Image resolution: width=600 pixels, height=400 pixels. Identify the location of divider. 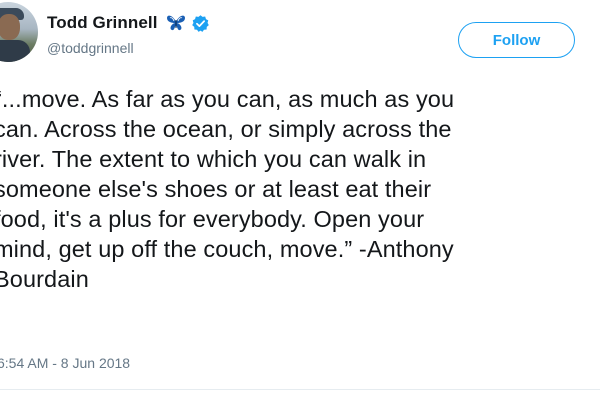
(300, 389).